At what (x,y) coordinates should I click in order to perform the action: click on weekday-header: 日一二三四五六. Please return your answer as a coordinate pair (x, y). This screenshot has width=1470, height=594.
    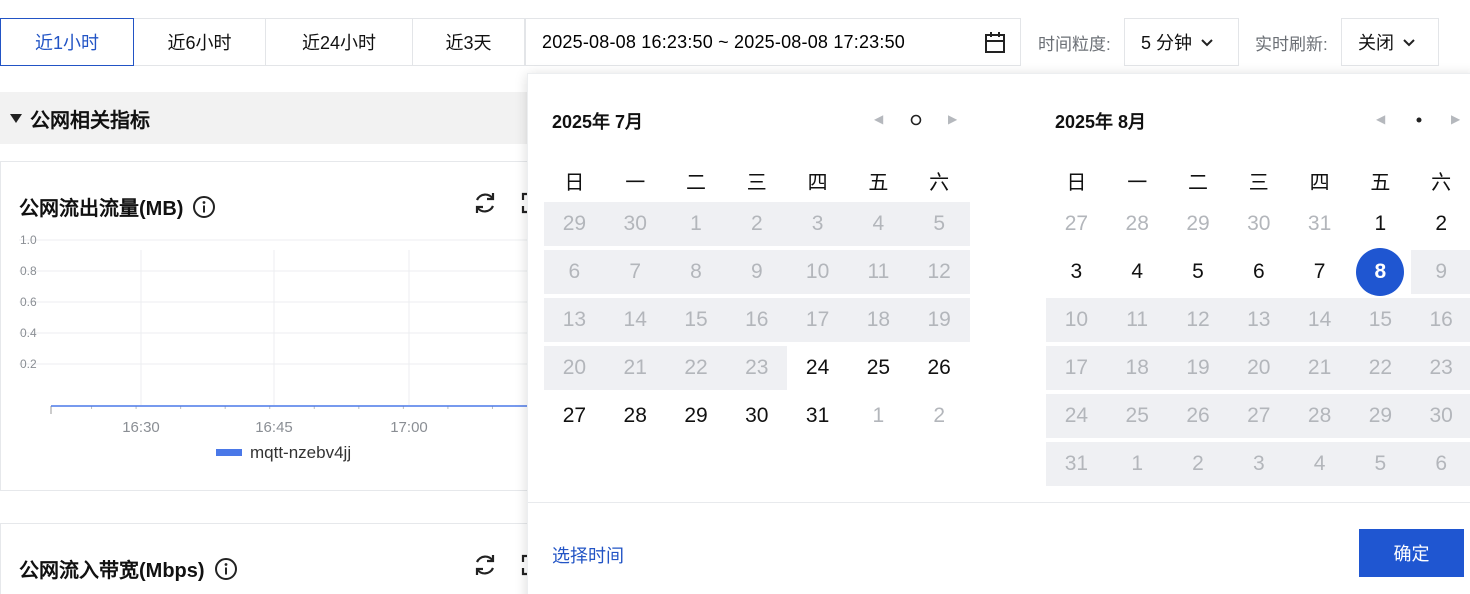
    Looking at the image, I should click on (1258, 180).